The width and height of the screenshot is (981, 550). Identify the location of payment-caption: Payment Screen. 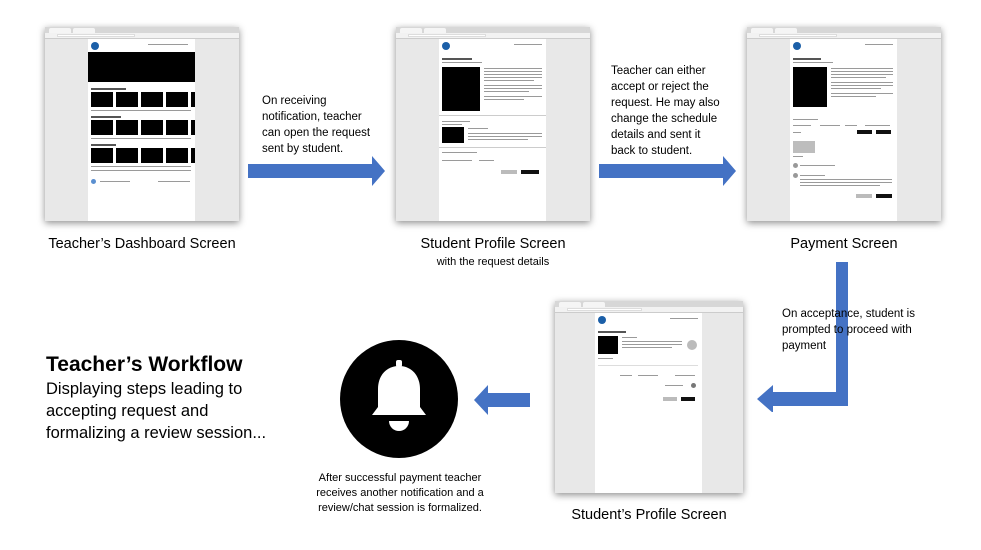
(844, 244).